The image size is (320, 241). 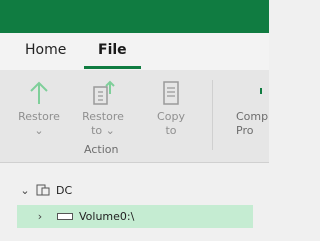 What do you see at coordinates (252, 116) in the screenshot?
I see `compare-label-1: Comp` at bounding box center [252, 116].